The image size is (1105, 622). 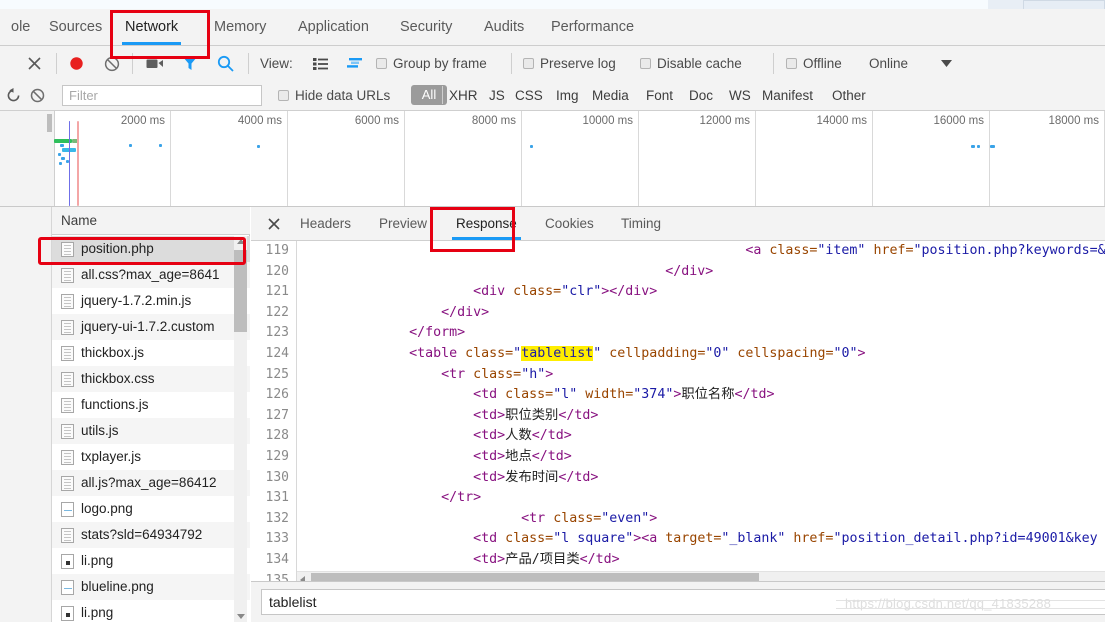 I want to click on code-line: <td class="l" width="374">职位名称</td>, so click(x=624, y=395).